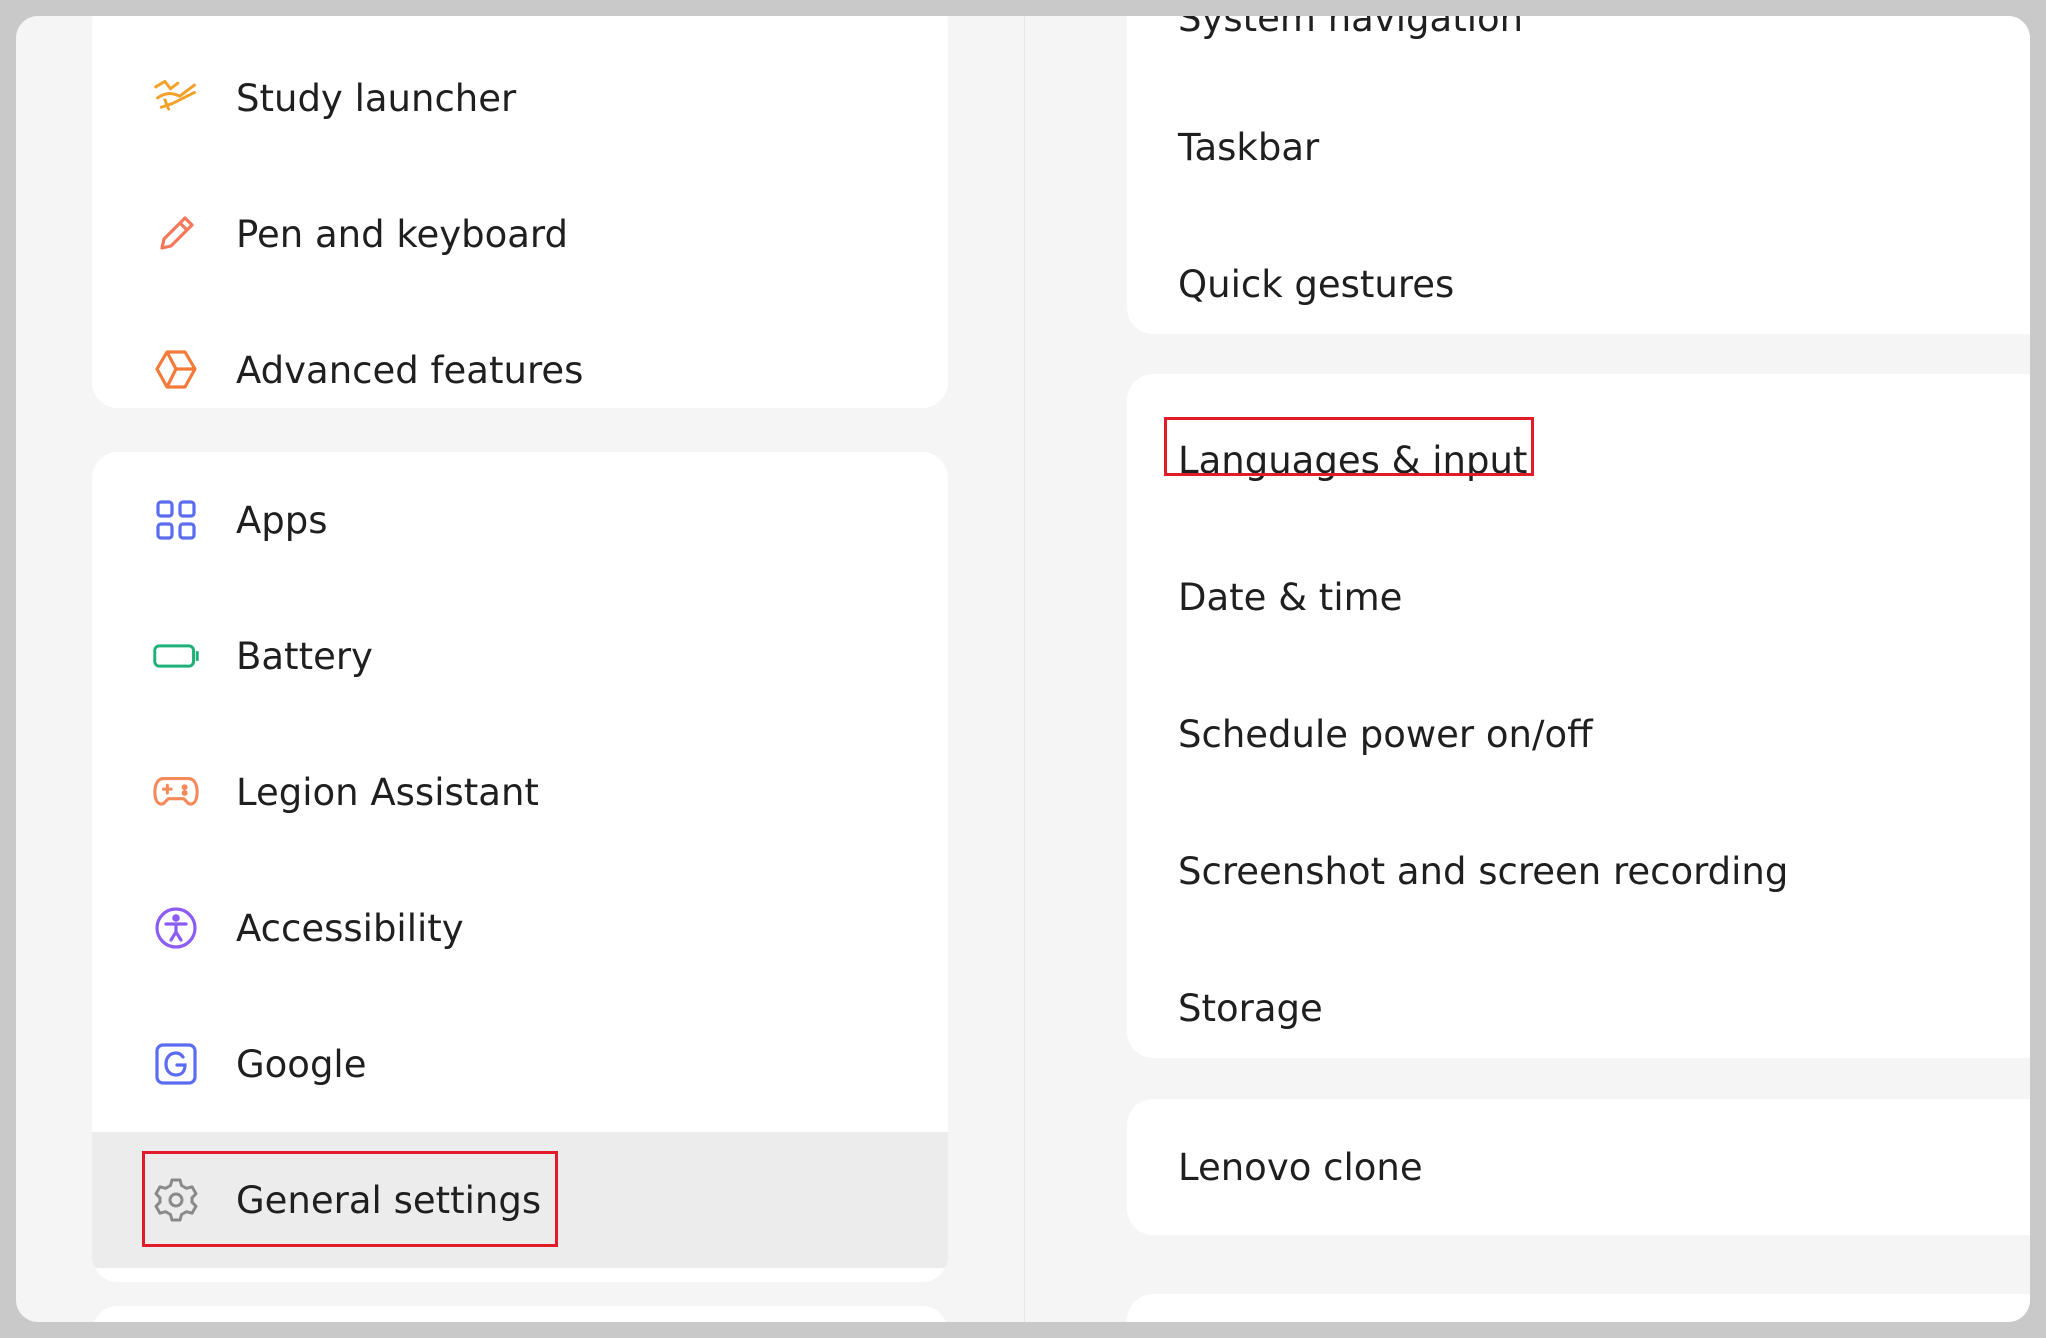  I want to click on sidebar-item-label: Pen and keyboard, so click(402, 234).